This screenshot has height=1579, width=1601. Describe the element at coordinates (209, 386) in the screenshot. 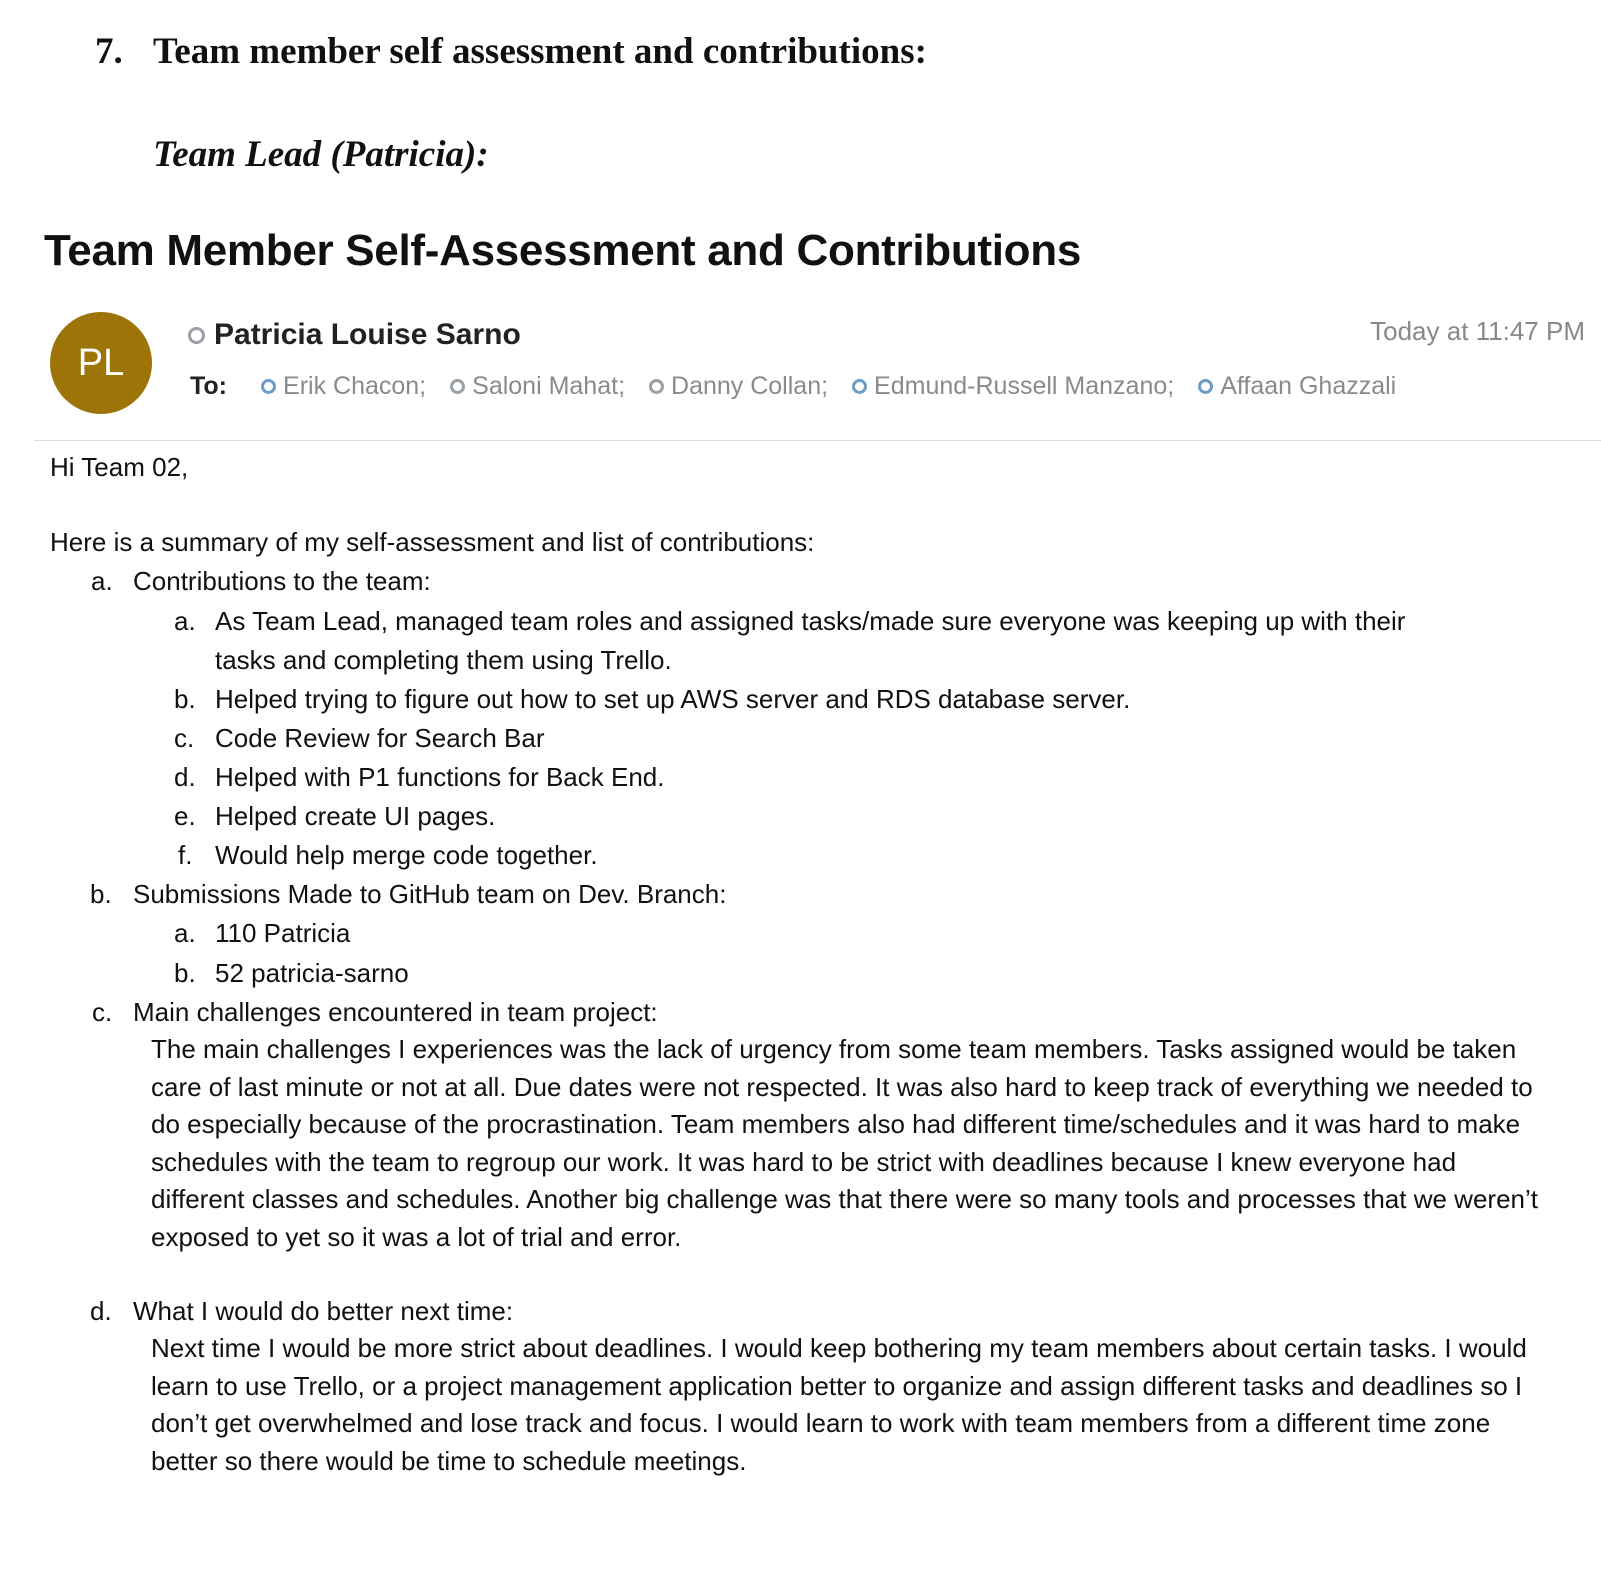

I see `to-label: To:` at that location.